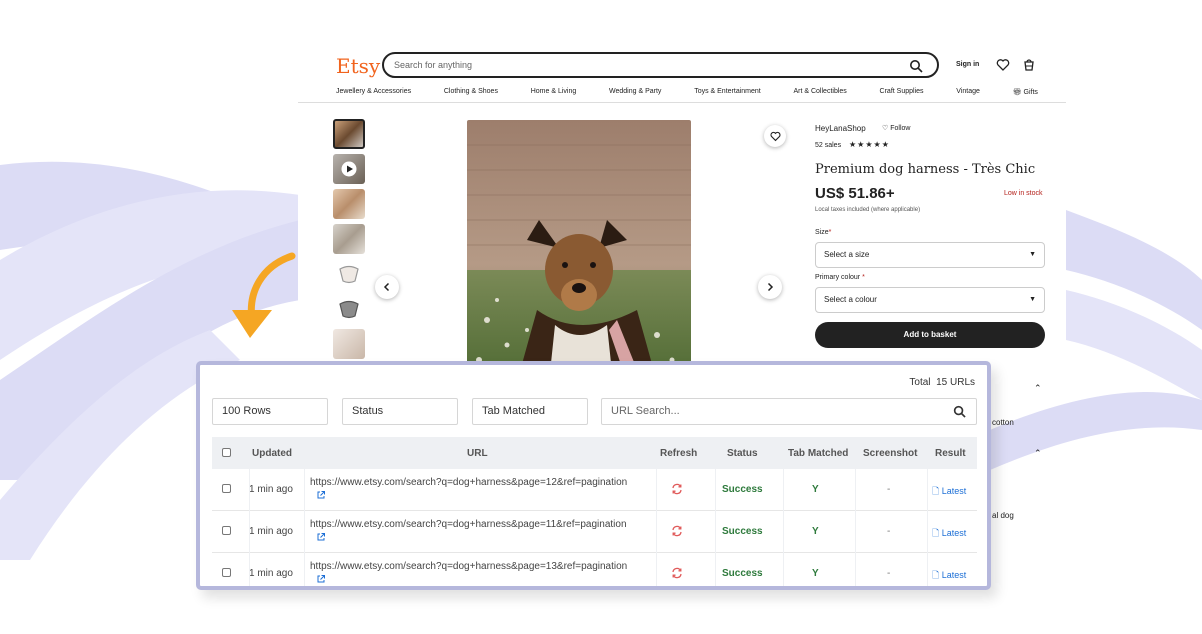 This screenshot has height=634, width=1202. I want to click on header-updated: Updated, so click(272, 453).